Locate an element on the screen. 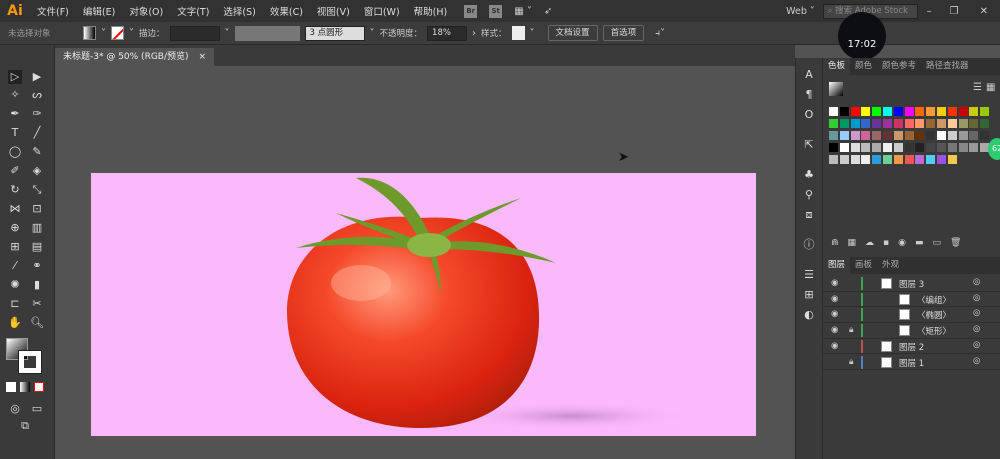 This screenshot has height=459, width=1000. stroke-swatch is located at coordinates (117, 33).